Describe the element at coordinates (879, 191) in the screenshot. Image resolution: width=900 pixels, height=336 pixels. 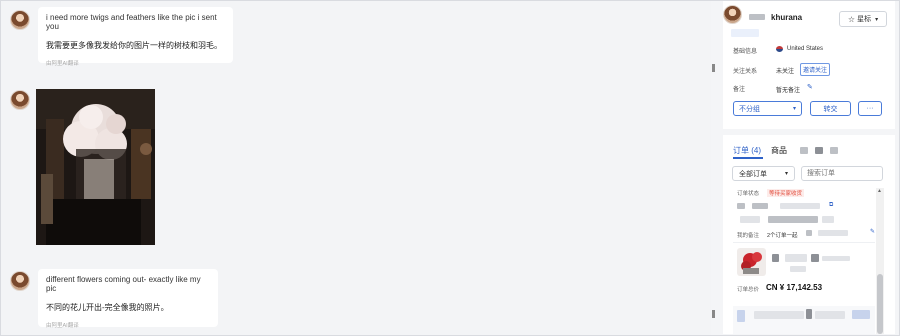
I see `scroll-up-arrow: ▲` at that location.